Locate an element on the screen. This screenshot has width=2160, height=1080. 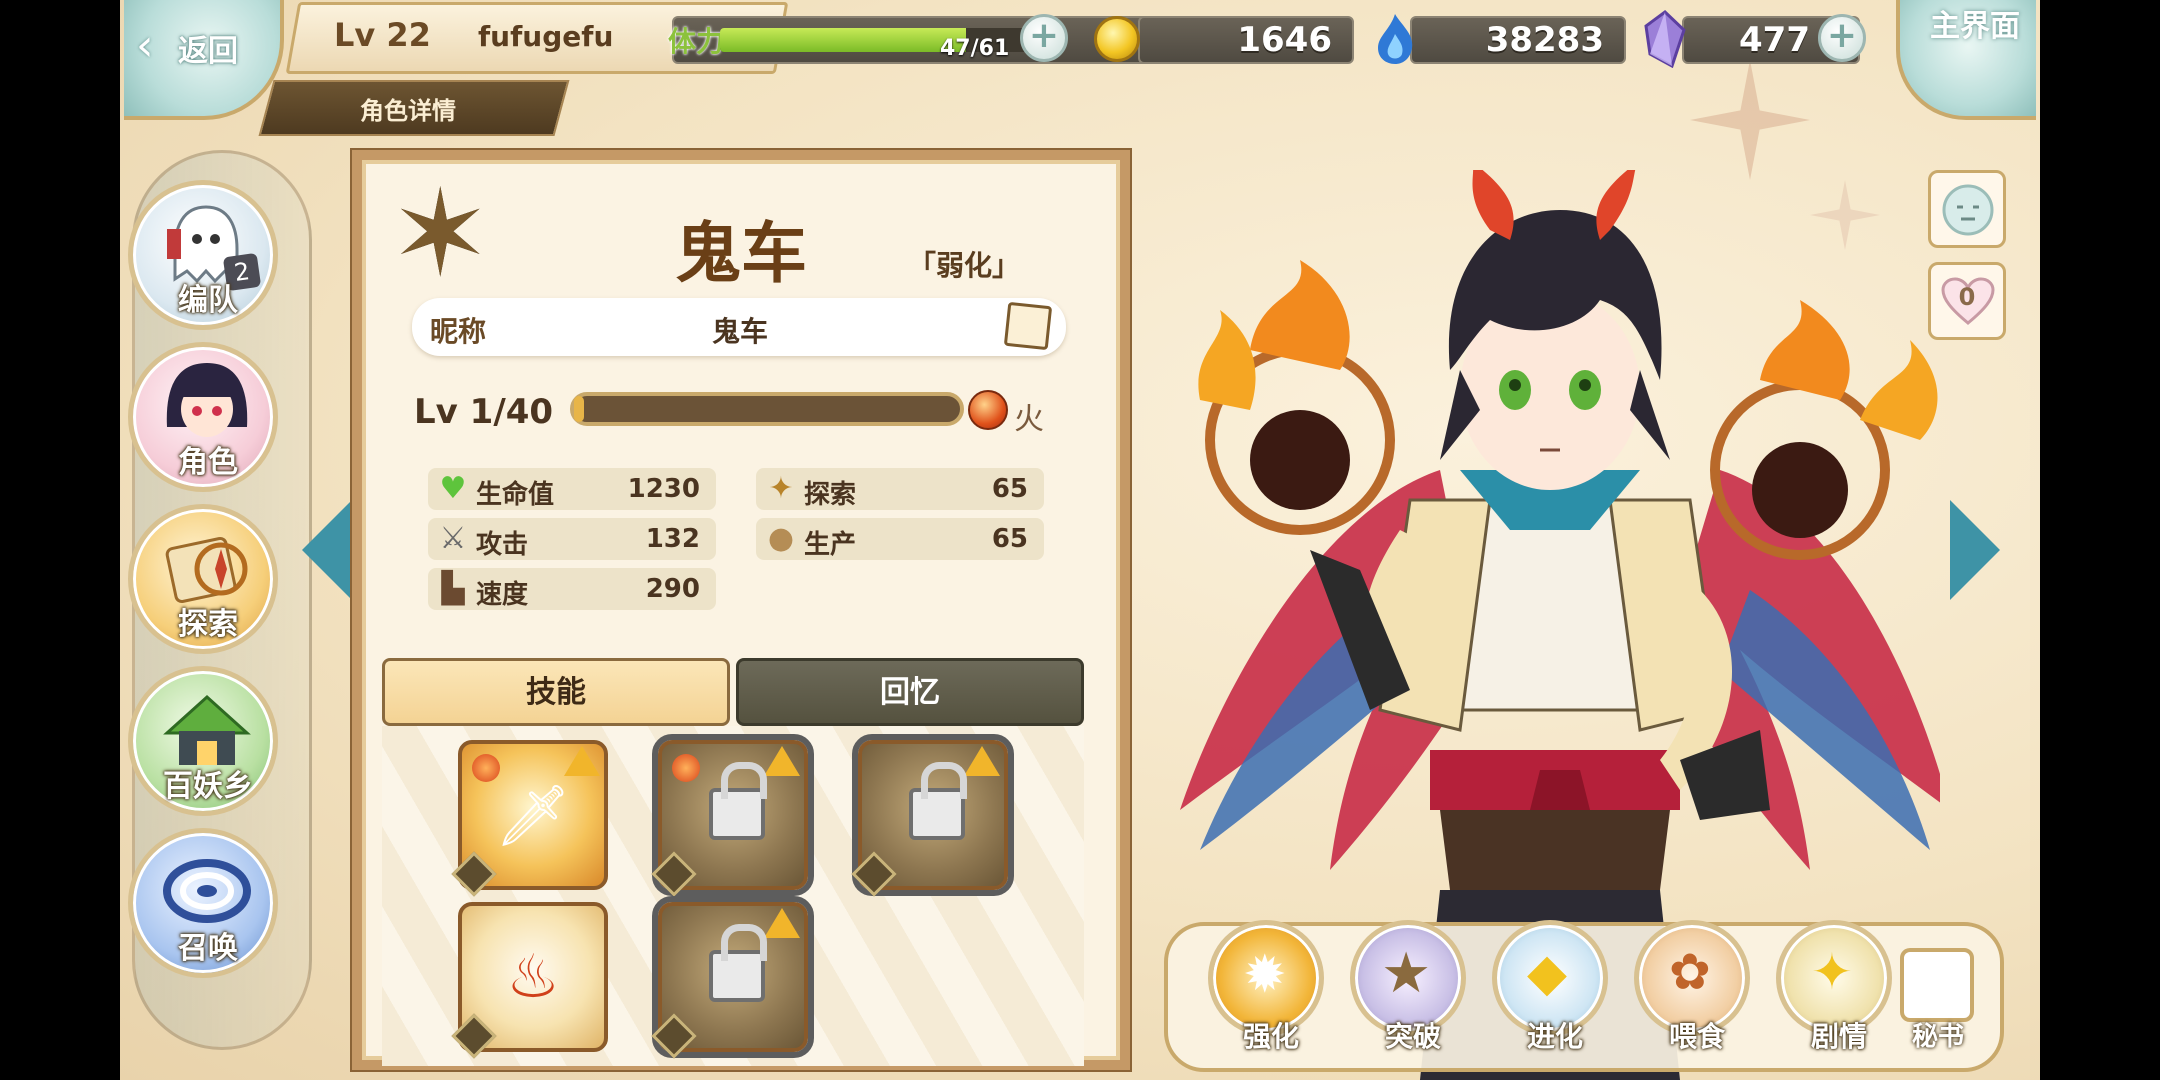
stat-name: 生命值 is located at coordinates (515, 495).